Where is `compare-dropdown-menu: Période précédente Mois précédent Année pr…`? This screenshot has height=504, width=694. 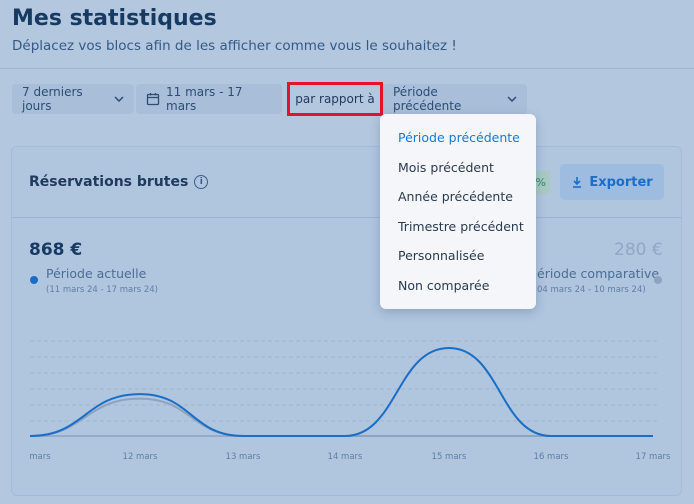
compare-dropdown-menu: Période précédente Mois précédent Année pr… is located at coordinates (458, 211).